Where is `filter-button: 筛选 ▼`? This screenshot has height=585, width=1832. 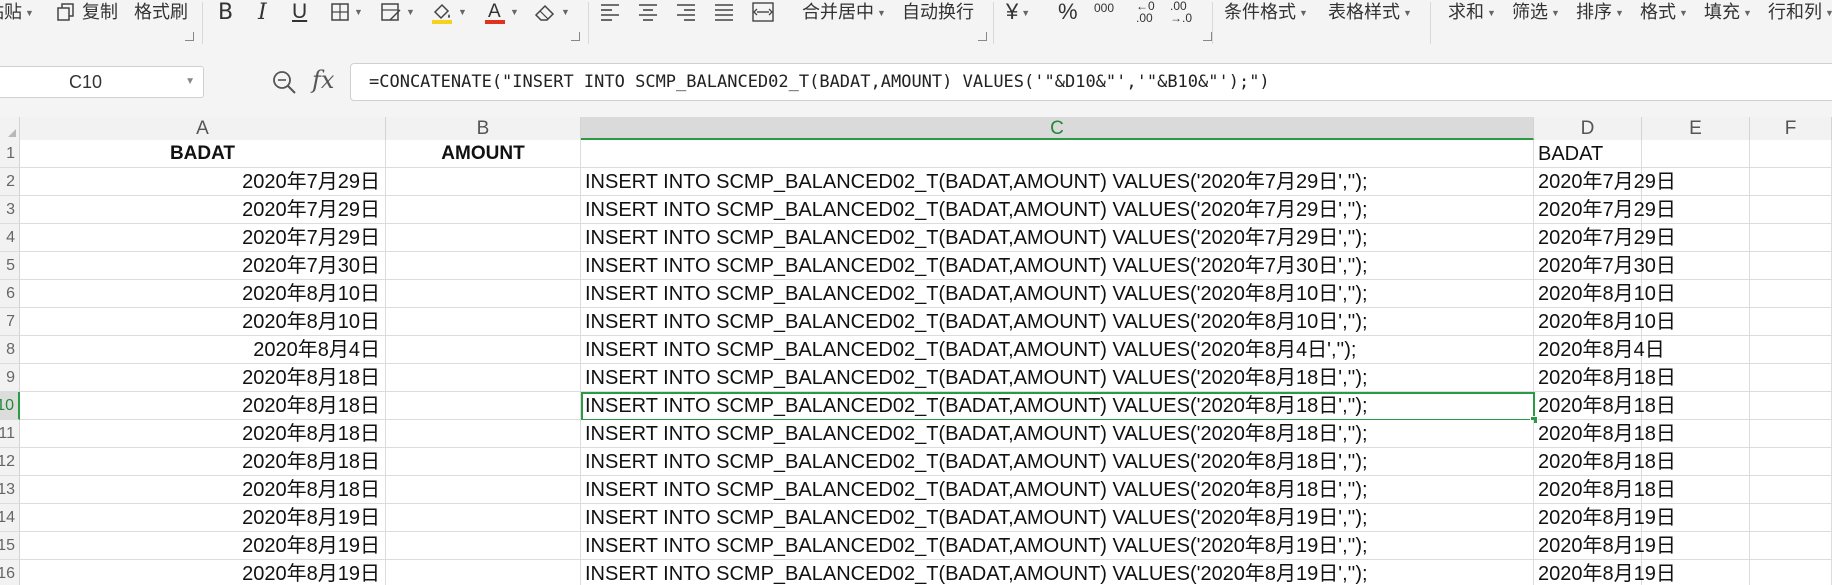 filter-button: 筛选 ▼ is located at coordinates (1536, 12).